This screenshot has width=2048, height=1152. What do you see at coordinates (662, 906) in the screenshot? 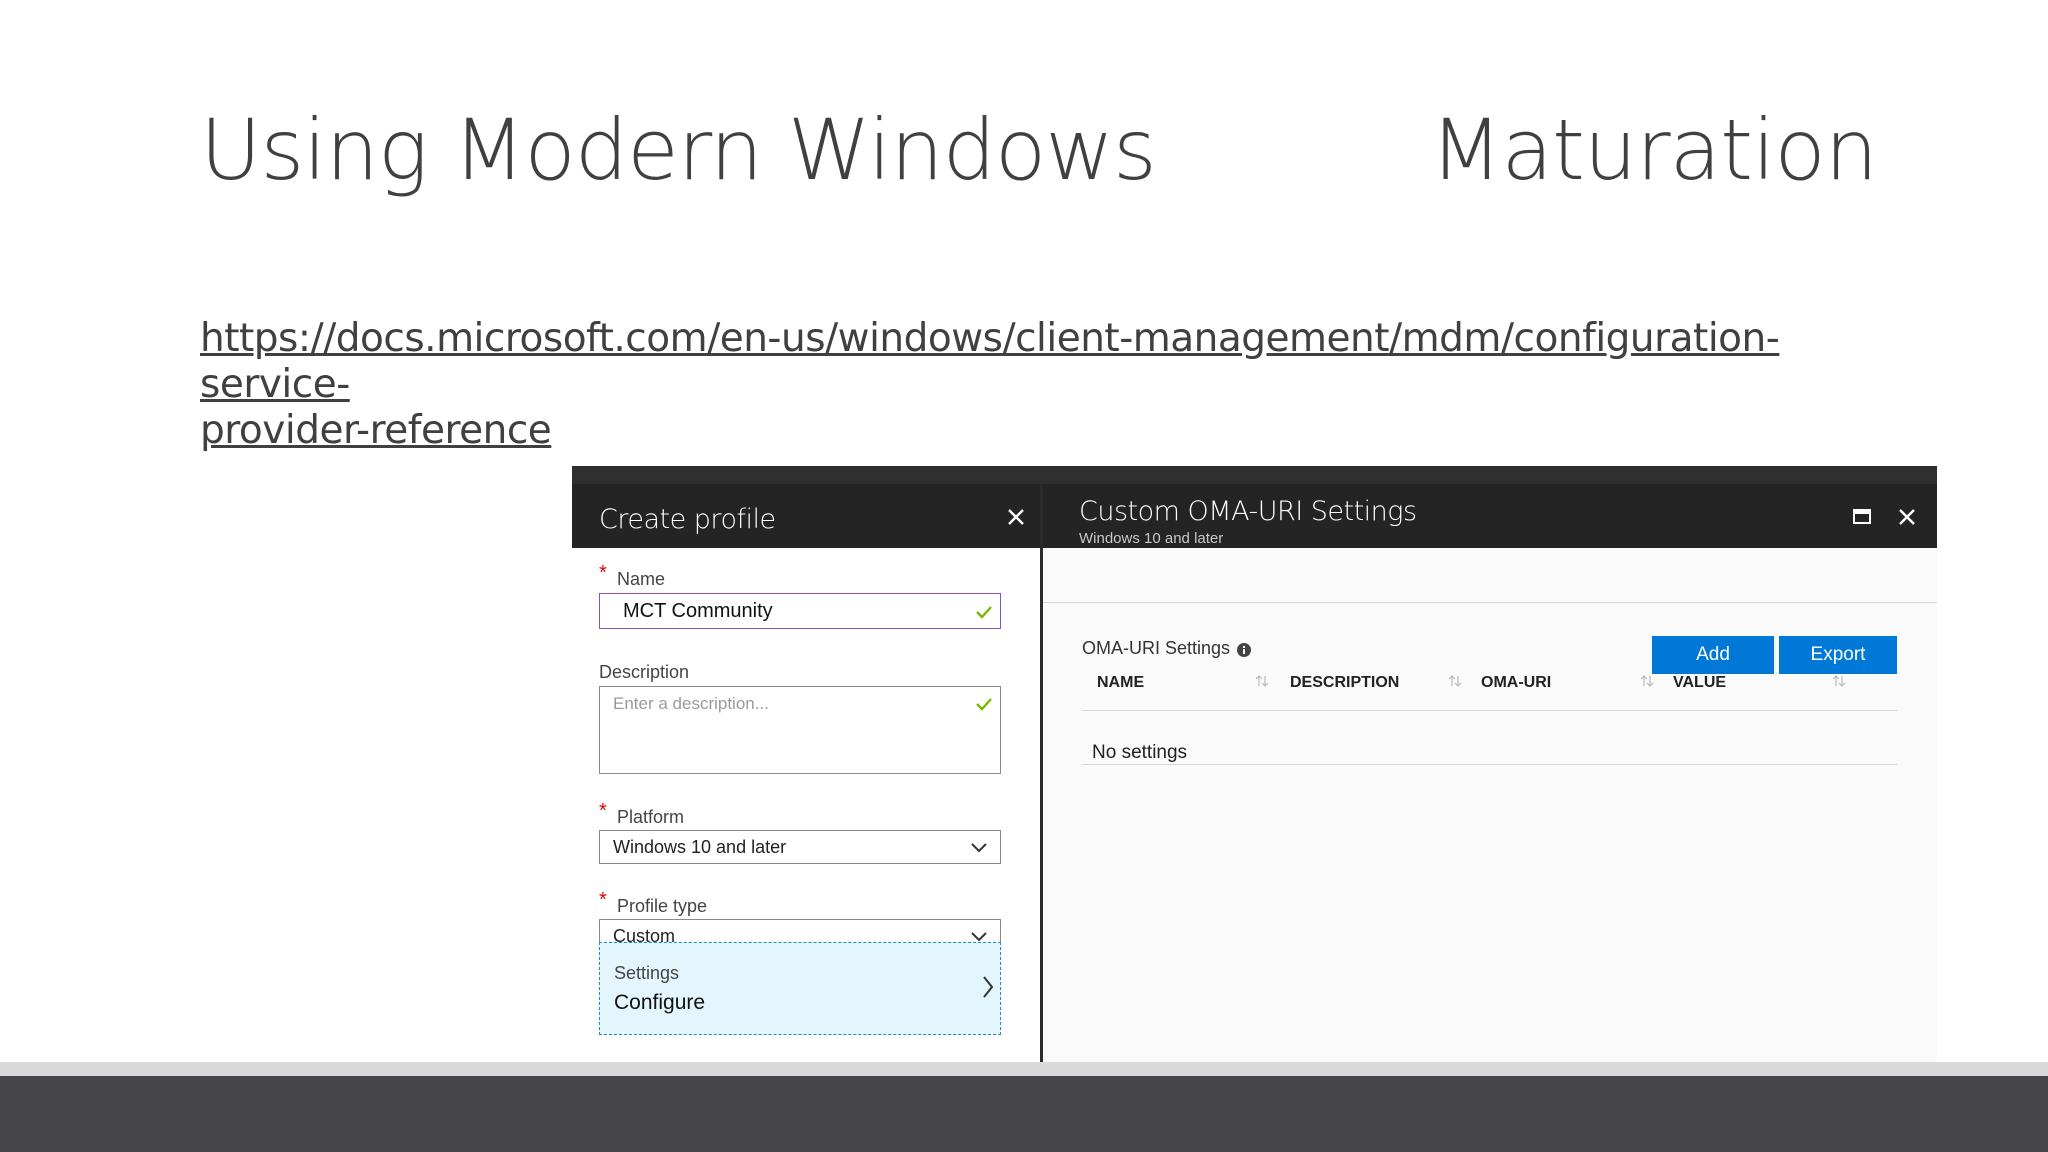
I see `profile-type-label: Profile type` at bounding box center [662, 906].